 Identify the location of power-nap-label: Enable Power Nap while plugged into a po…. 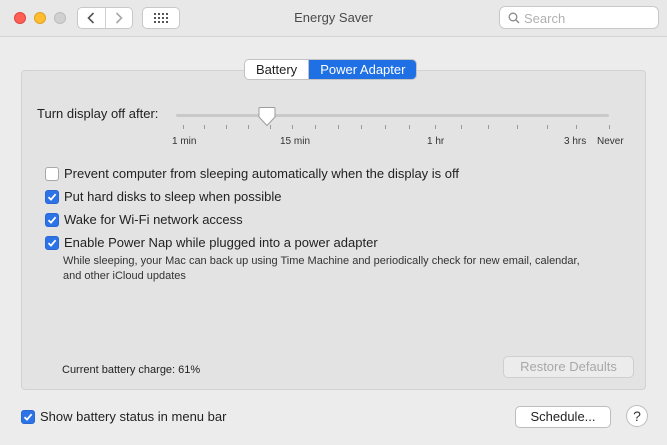
(221, 242).